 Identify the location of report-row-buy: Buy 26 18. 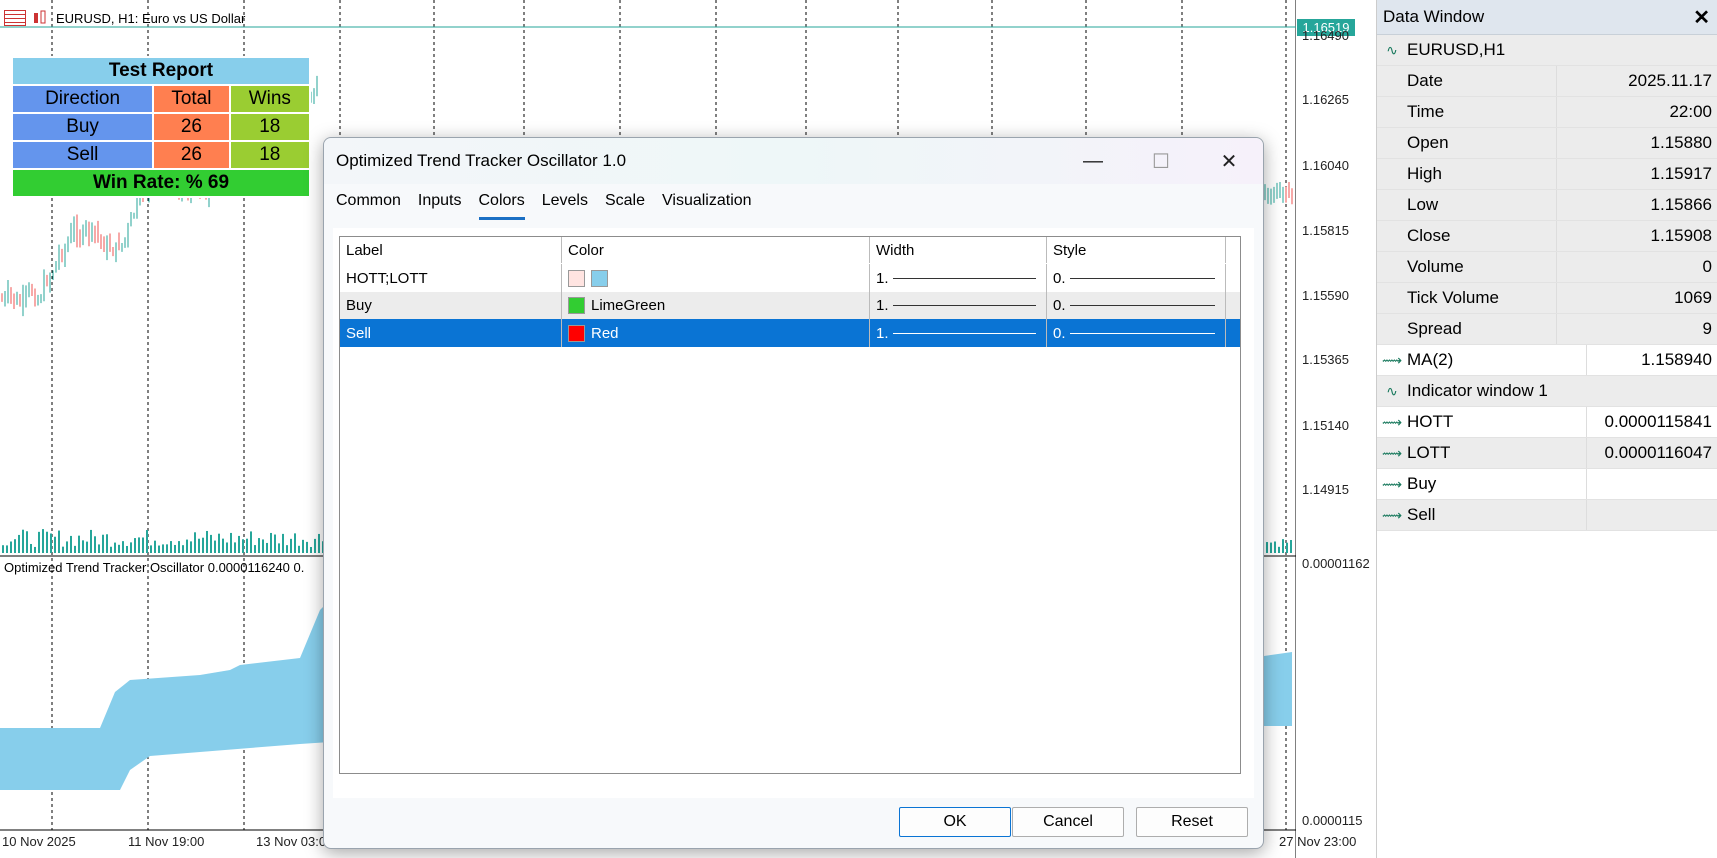
(161, 127).